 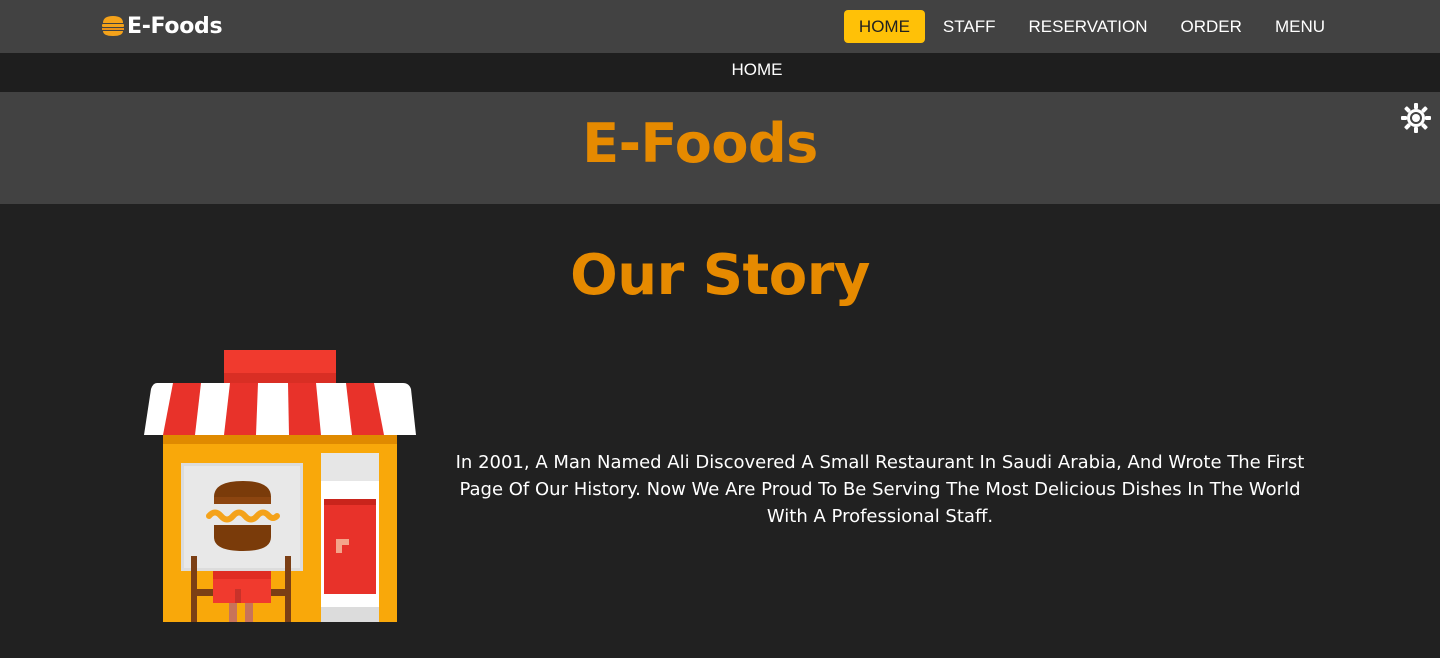 I want to click on nav-order: ORDER, so click(x=1211, y=26).